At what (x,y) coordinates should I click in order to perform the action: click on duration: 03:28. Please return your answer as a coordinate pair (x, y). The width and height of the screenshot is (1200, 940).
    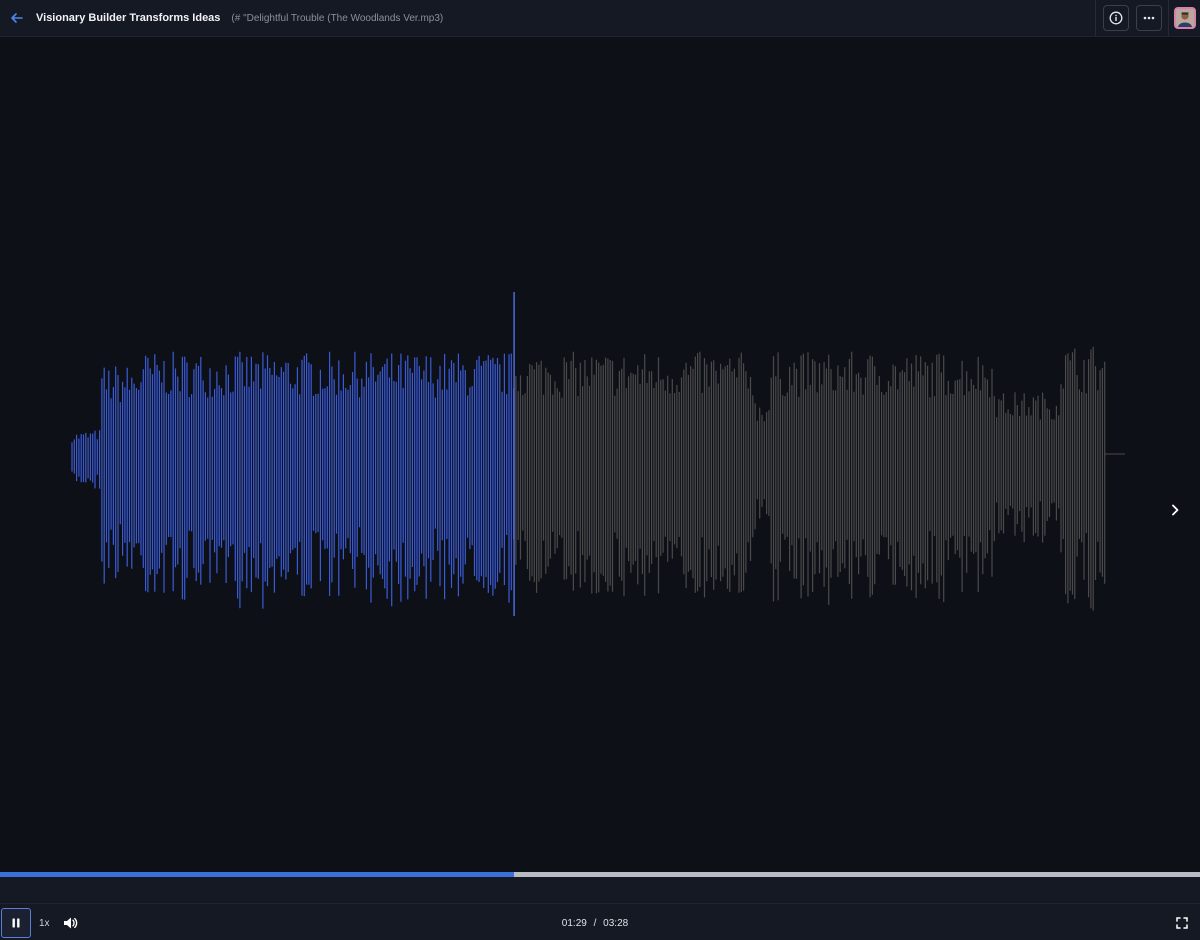
    Looking at the image, I should click on (616, 923).